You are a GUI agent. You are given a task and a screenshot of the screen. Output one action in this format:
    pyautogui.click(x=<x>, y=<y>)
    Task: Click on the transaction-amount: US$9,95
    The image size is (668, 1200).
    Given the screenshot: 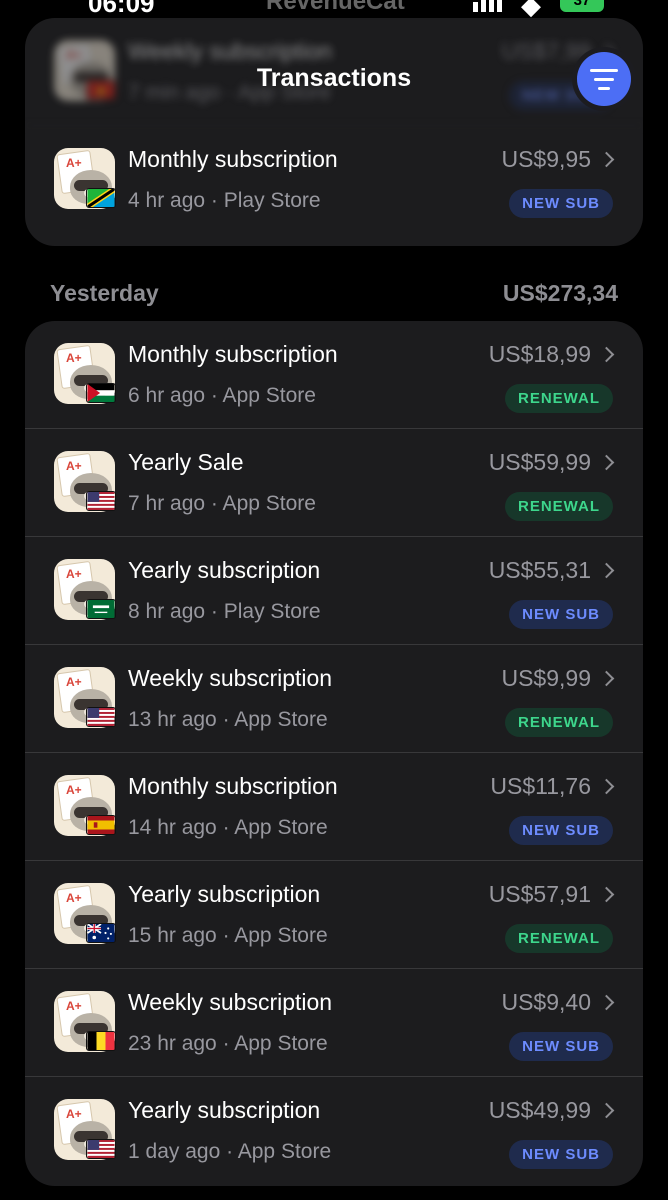 What is the action you would take?
    pyautogui.click(x=546, y=159)
    